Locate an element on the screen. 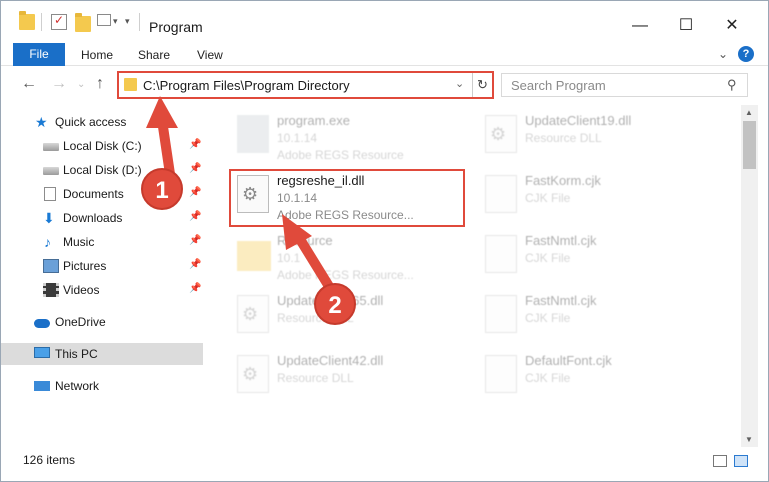 This screenshot has height=482, width=769. scrollbar-thumb is located at coordinates (749, 145).